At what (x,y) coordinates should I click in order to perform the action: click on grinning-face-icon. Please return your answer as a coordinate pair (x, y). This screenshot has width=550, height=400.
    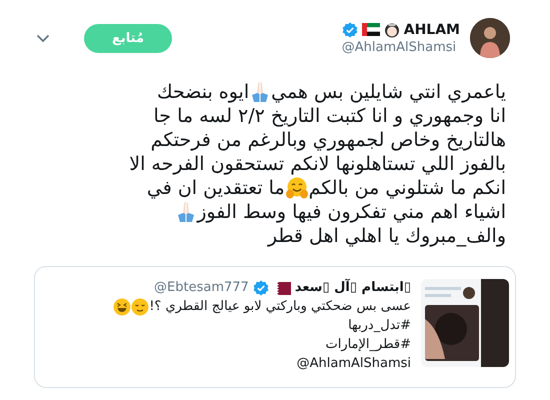
    Looking at the image, I should click on (122, 307).